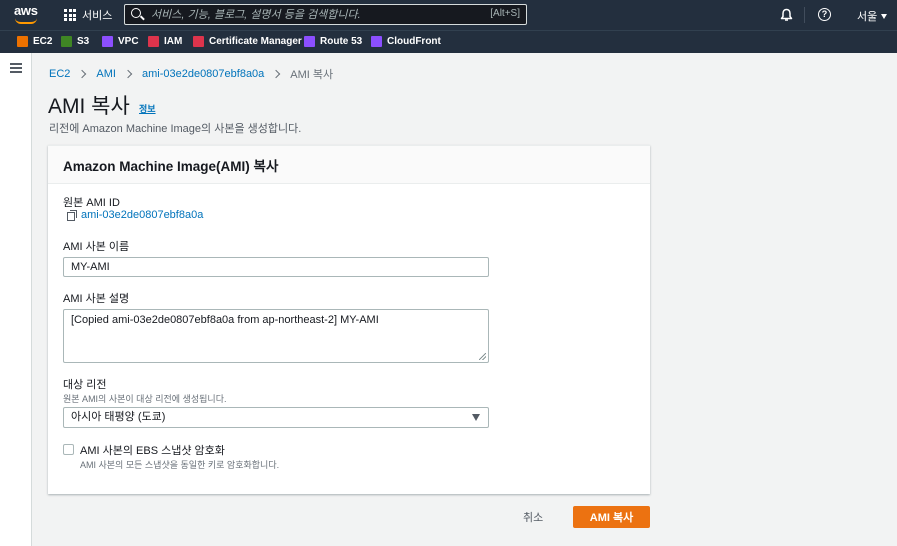 Image resolution: width=897 pixels, height=546 pixels. What do you see at coordinates (59, 74) in the screenshot?
I see `breadcrumb-ec2: EC2` at bounding box center [59, 74].